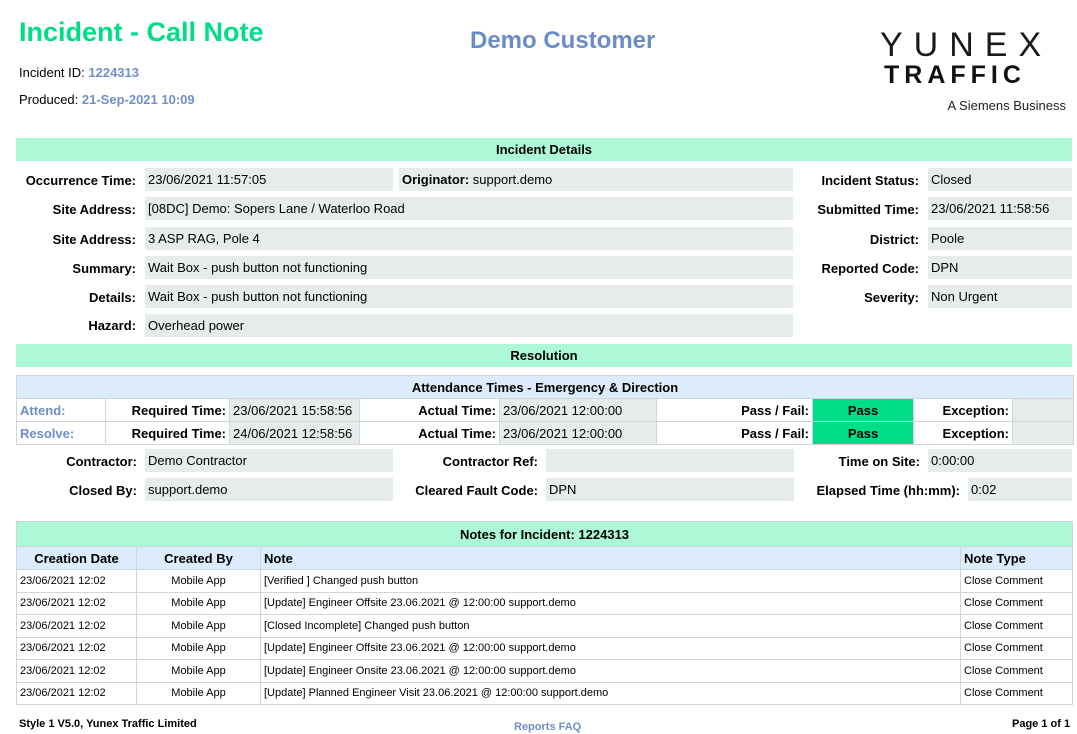  What do you see at coordinates (198, 558) in the screenshot?
I see `column-created-by: Created By` at bounding box center [198, 558].